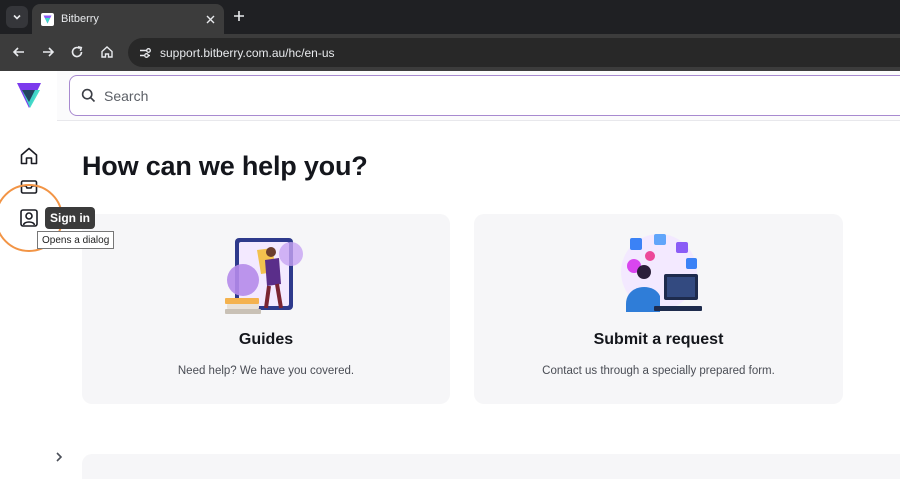 This screenshot has height=479, width=900. What do you see at coordinates (80, 19) in the screenshot?
I see `tab-title: Bitberry` at bounding box center [80, 19].